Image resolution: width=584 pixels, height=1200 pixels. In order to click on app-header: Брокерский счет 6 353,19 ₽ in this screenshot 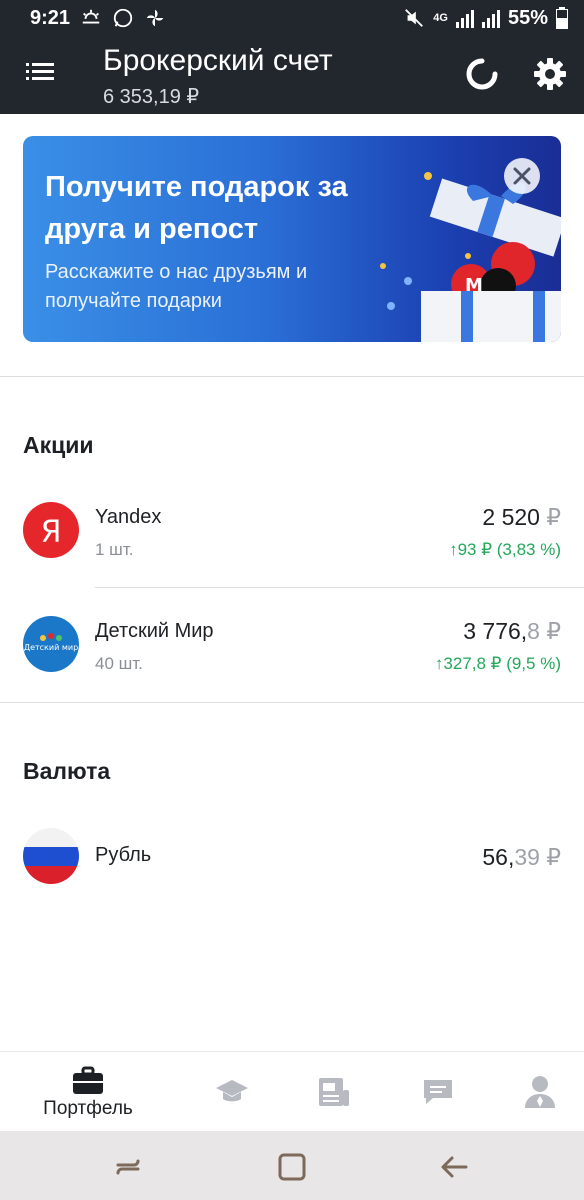, I will do `click(292, 75)`.